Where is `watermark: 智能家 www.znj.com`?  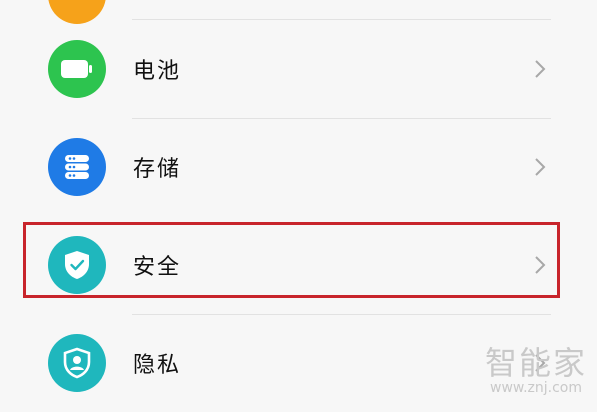 watermark: 智能家 www.znj.com is located at coordinates (536, 371).